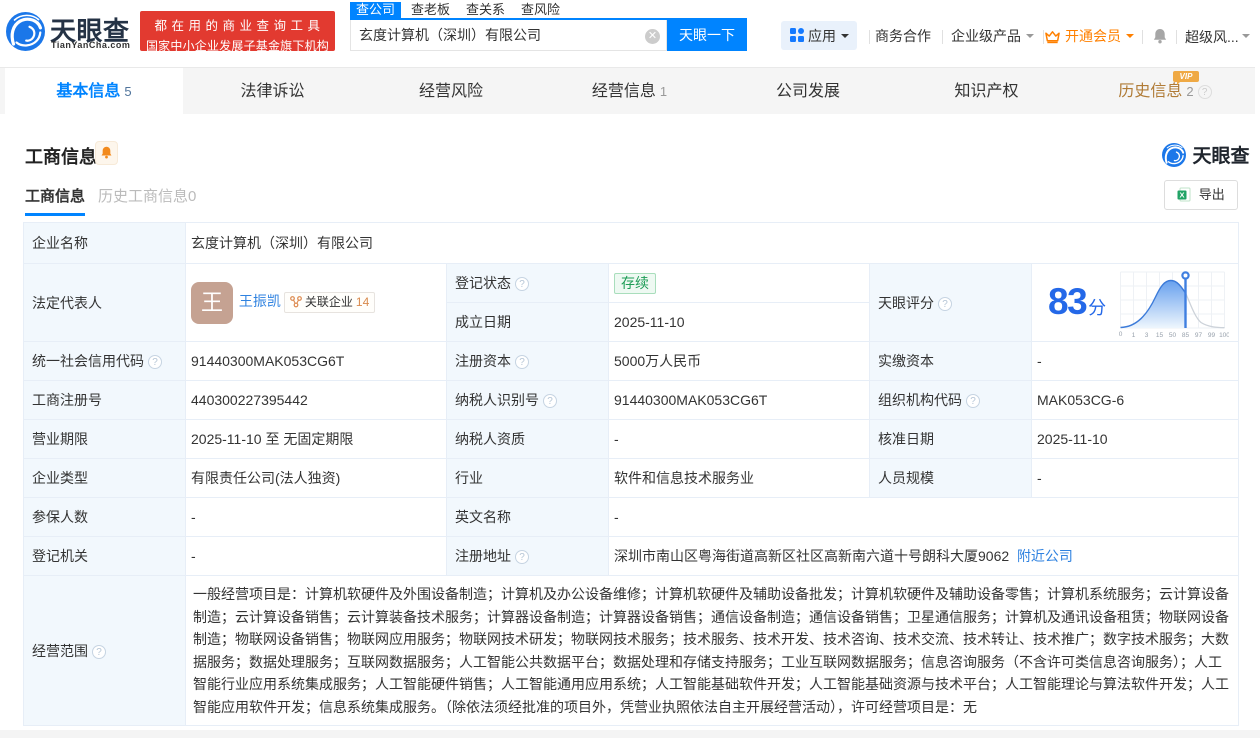  What do you see at coordinates (1199, 335) in the screenshot?
I see `svg-text: 97` at bounding box center [1199, 335].